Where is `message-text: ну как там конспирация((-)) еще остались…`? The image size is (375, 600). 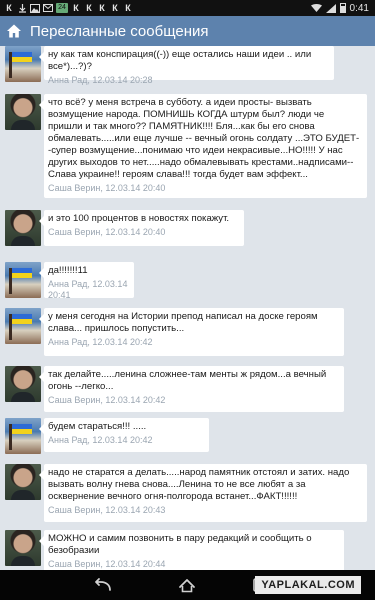 message-text: ну как там конспирация((-)) еще остались… is located at coordinates (180, 60).